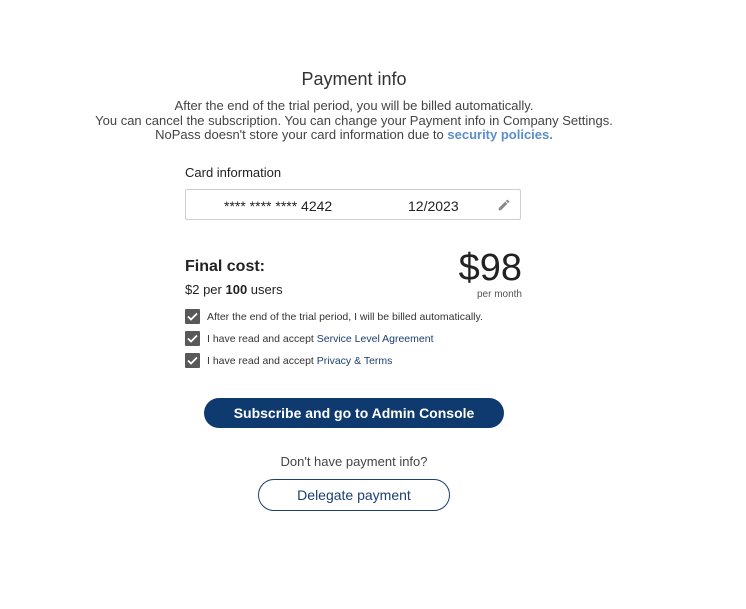  Describe the element at coordinates (504, 205) in the screenshot. I see `pencil-icon` at that location.